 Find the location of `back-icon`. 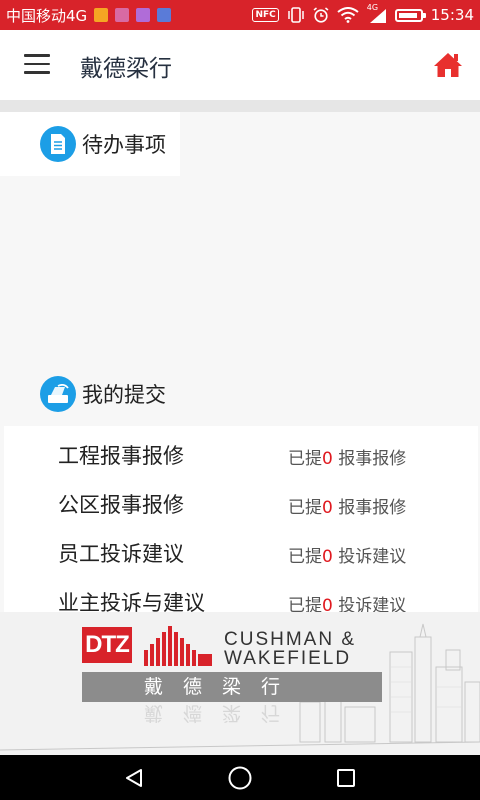

back-icon is located at coordinates (134, 777).